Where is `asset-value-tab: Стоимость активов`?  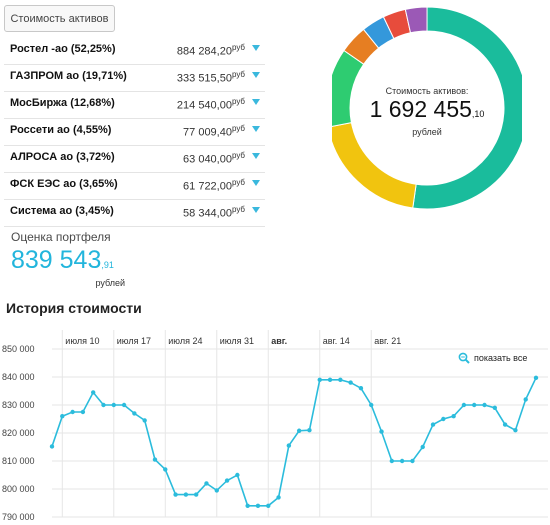
asset-value-tab: Стоимость активов is located at coordinates (59, 18).